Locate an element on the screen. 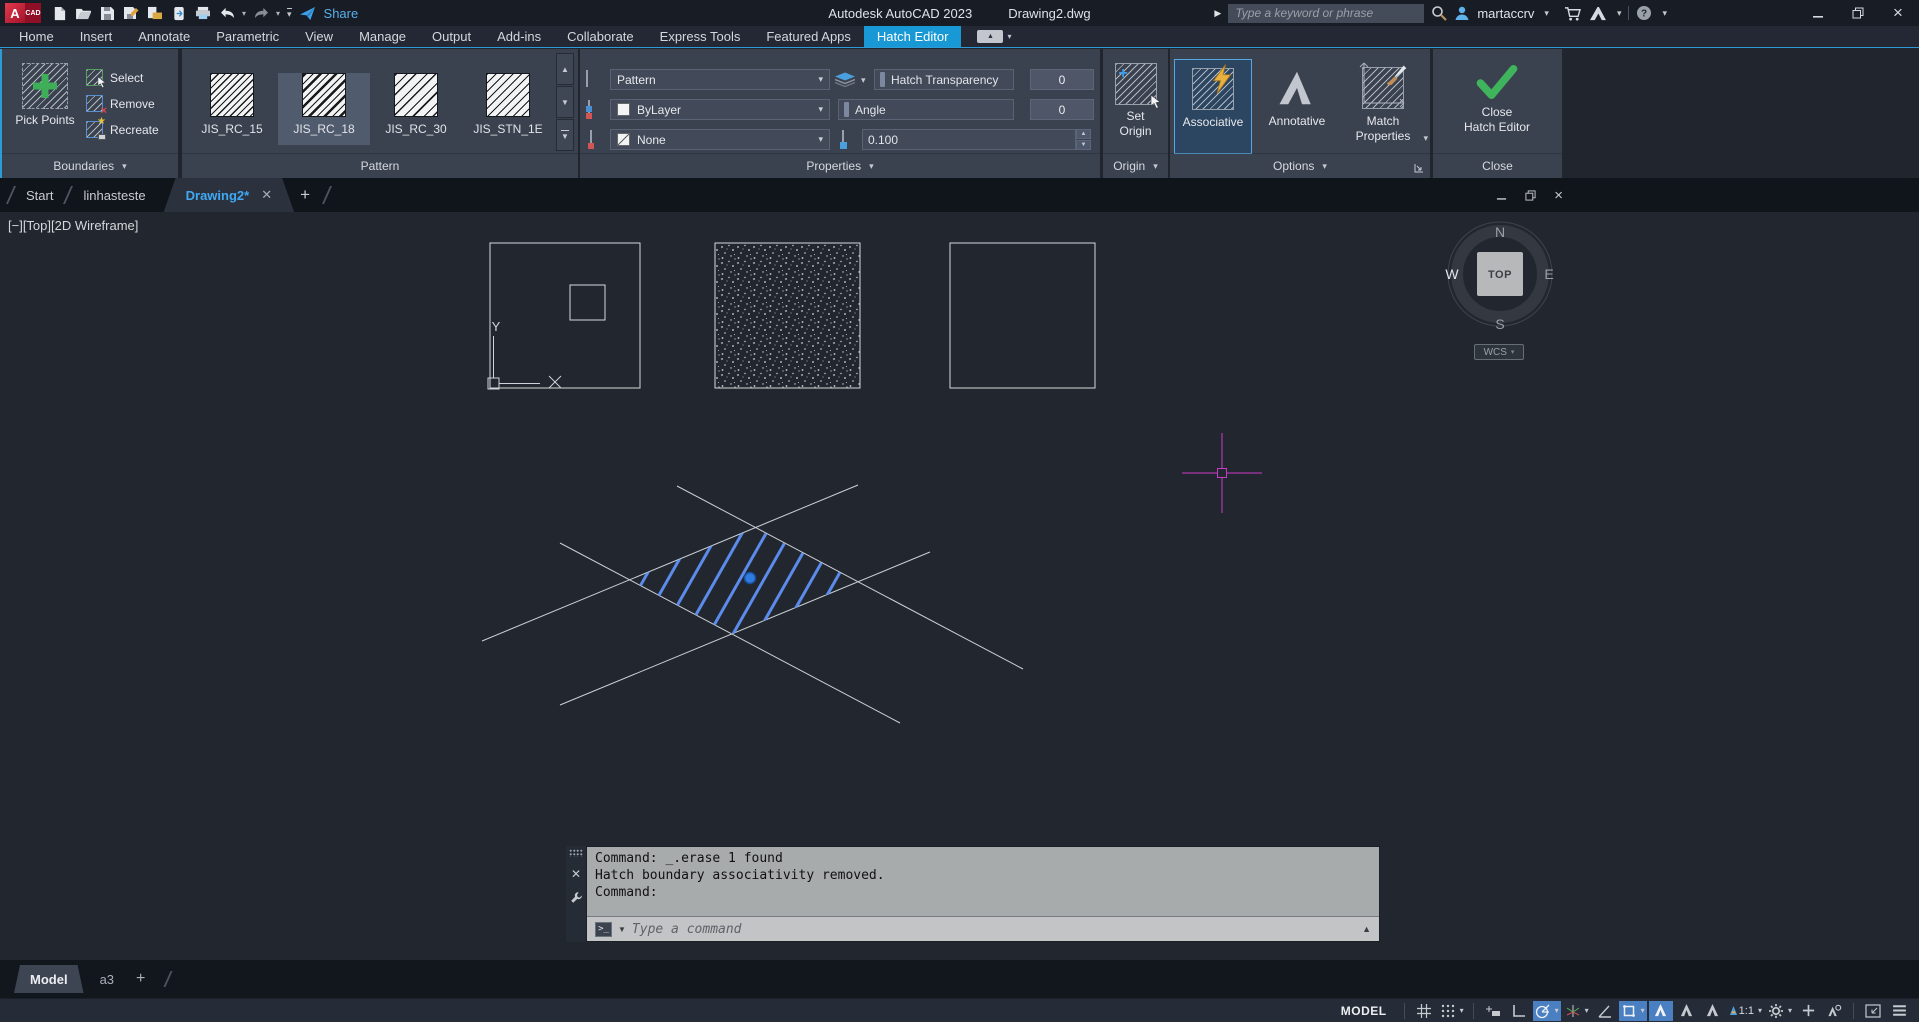 The height and width of the screenshot is (1022, 1919). transparency-slider-handle is located at coordinates (882, 79).